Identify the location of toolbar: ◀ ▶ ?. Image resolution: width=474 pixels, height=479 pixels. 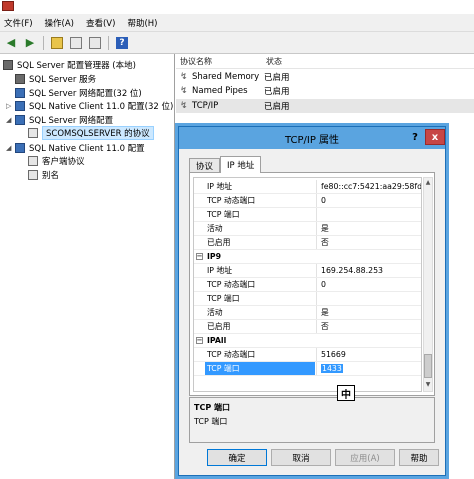
(237, 43).